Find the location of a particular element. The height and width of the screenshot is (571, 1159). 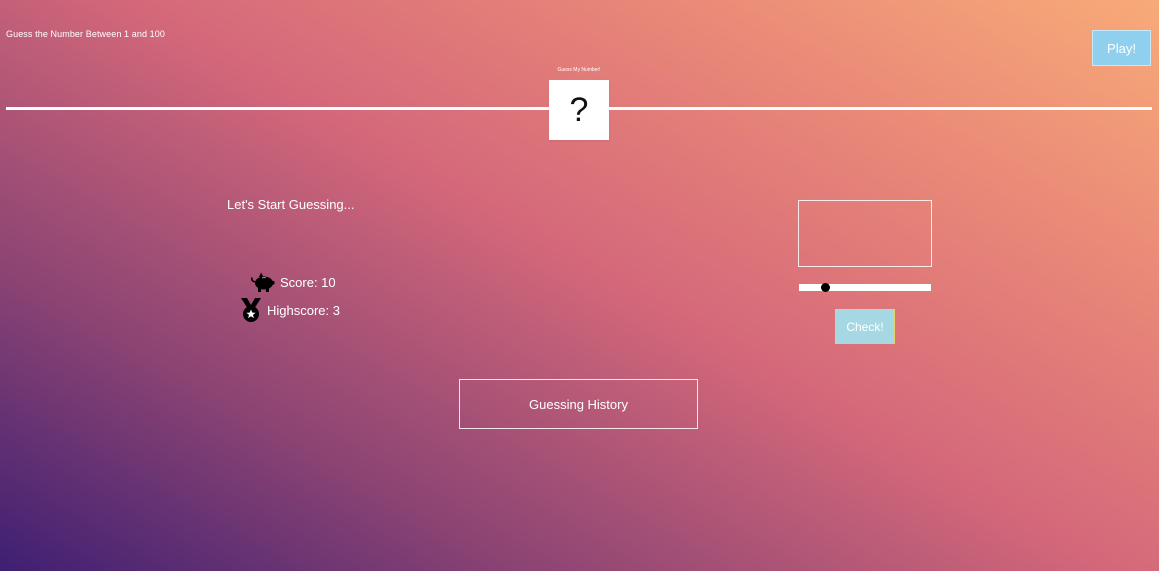

highscore-display: Highscore: 3 is located at coordinates (289, 310).